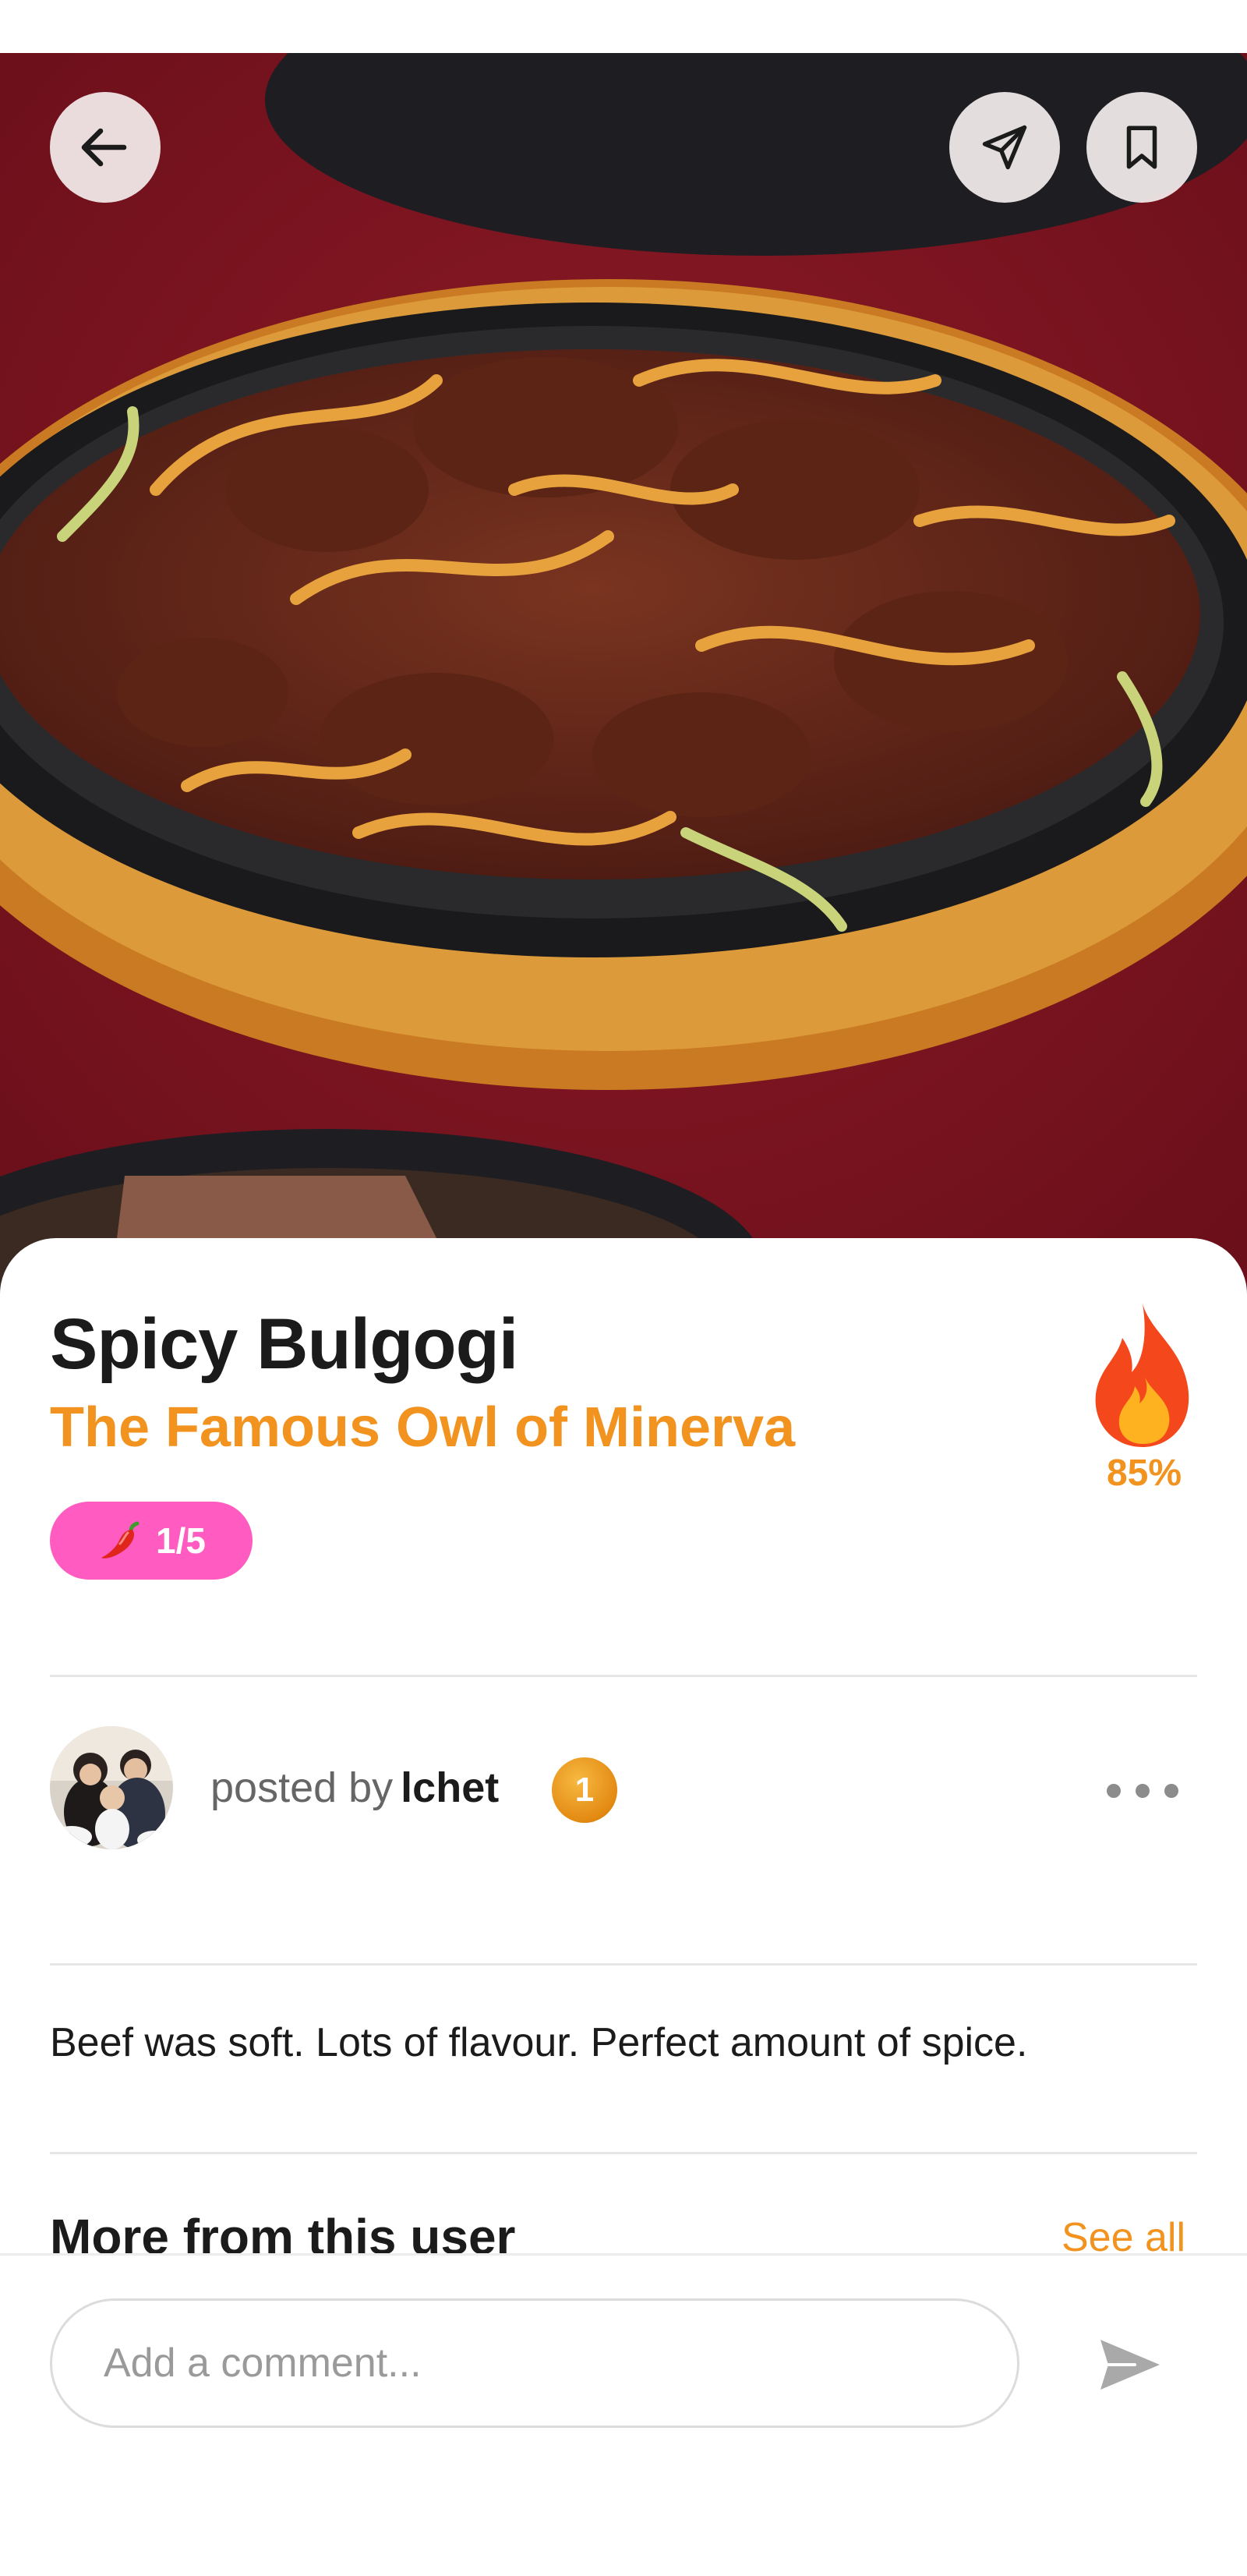  I want to click on restaurant-link: The Famous Owl of Minerva, so click(422, 1428).